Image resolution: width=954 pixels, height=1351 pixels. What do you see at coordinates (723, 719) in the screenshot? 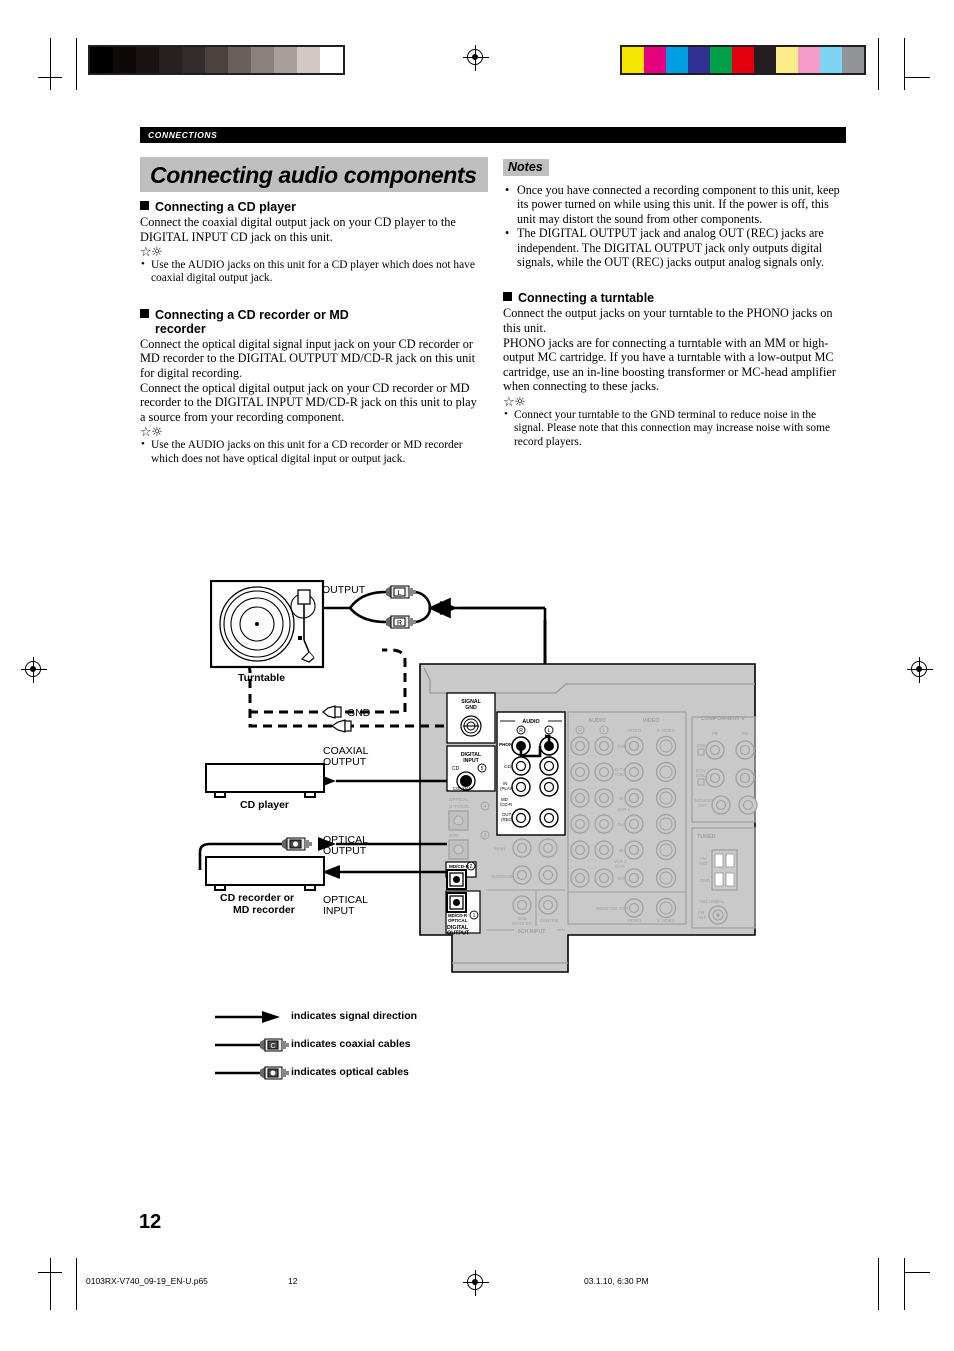
I see `svg-text: COMPORNENT V` at bounding box center [723, 719].